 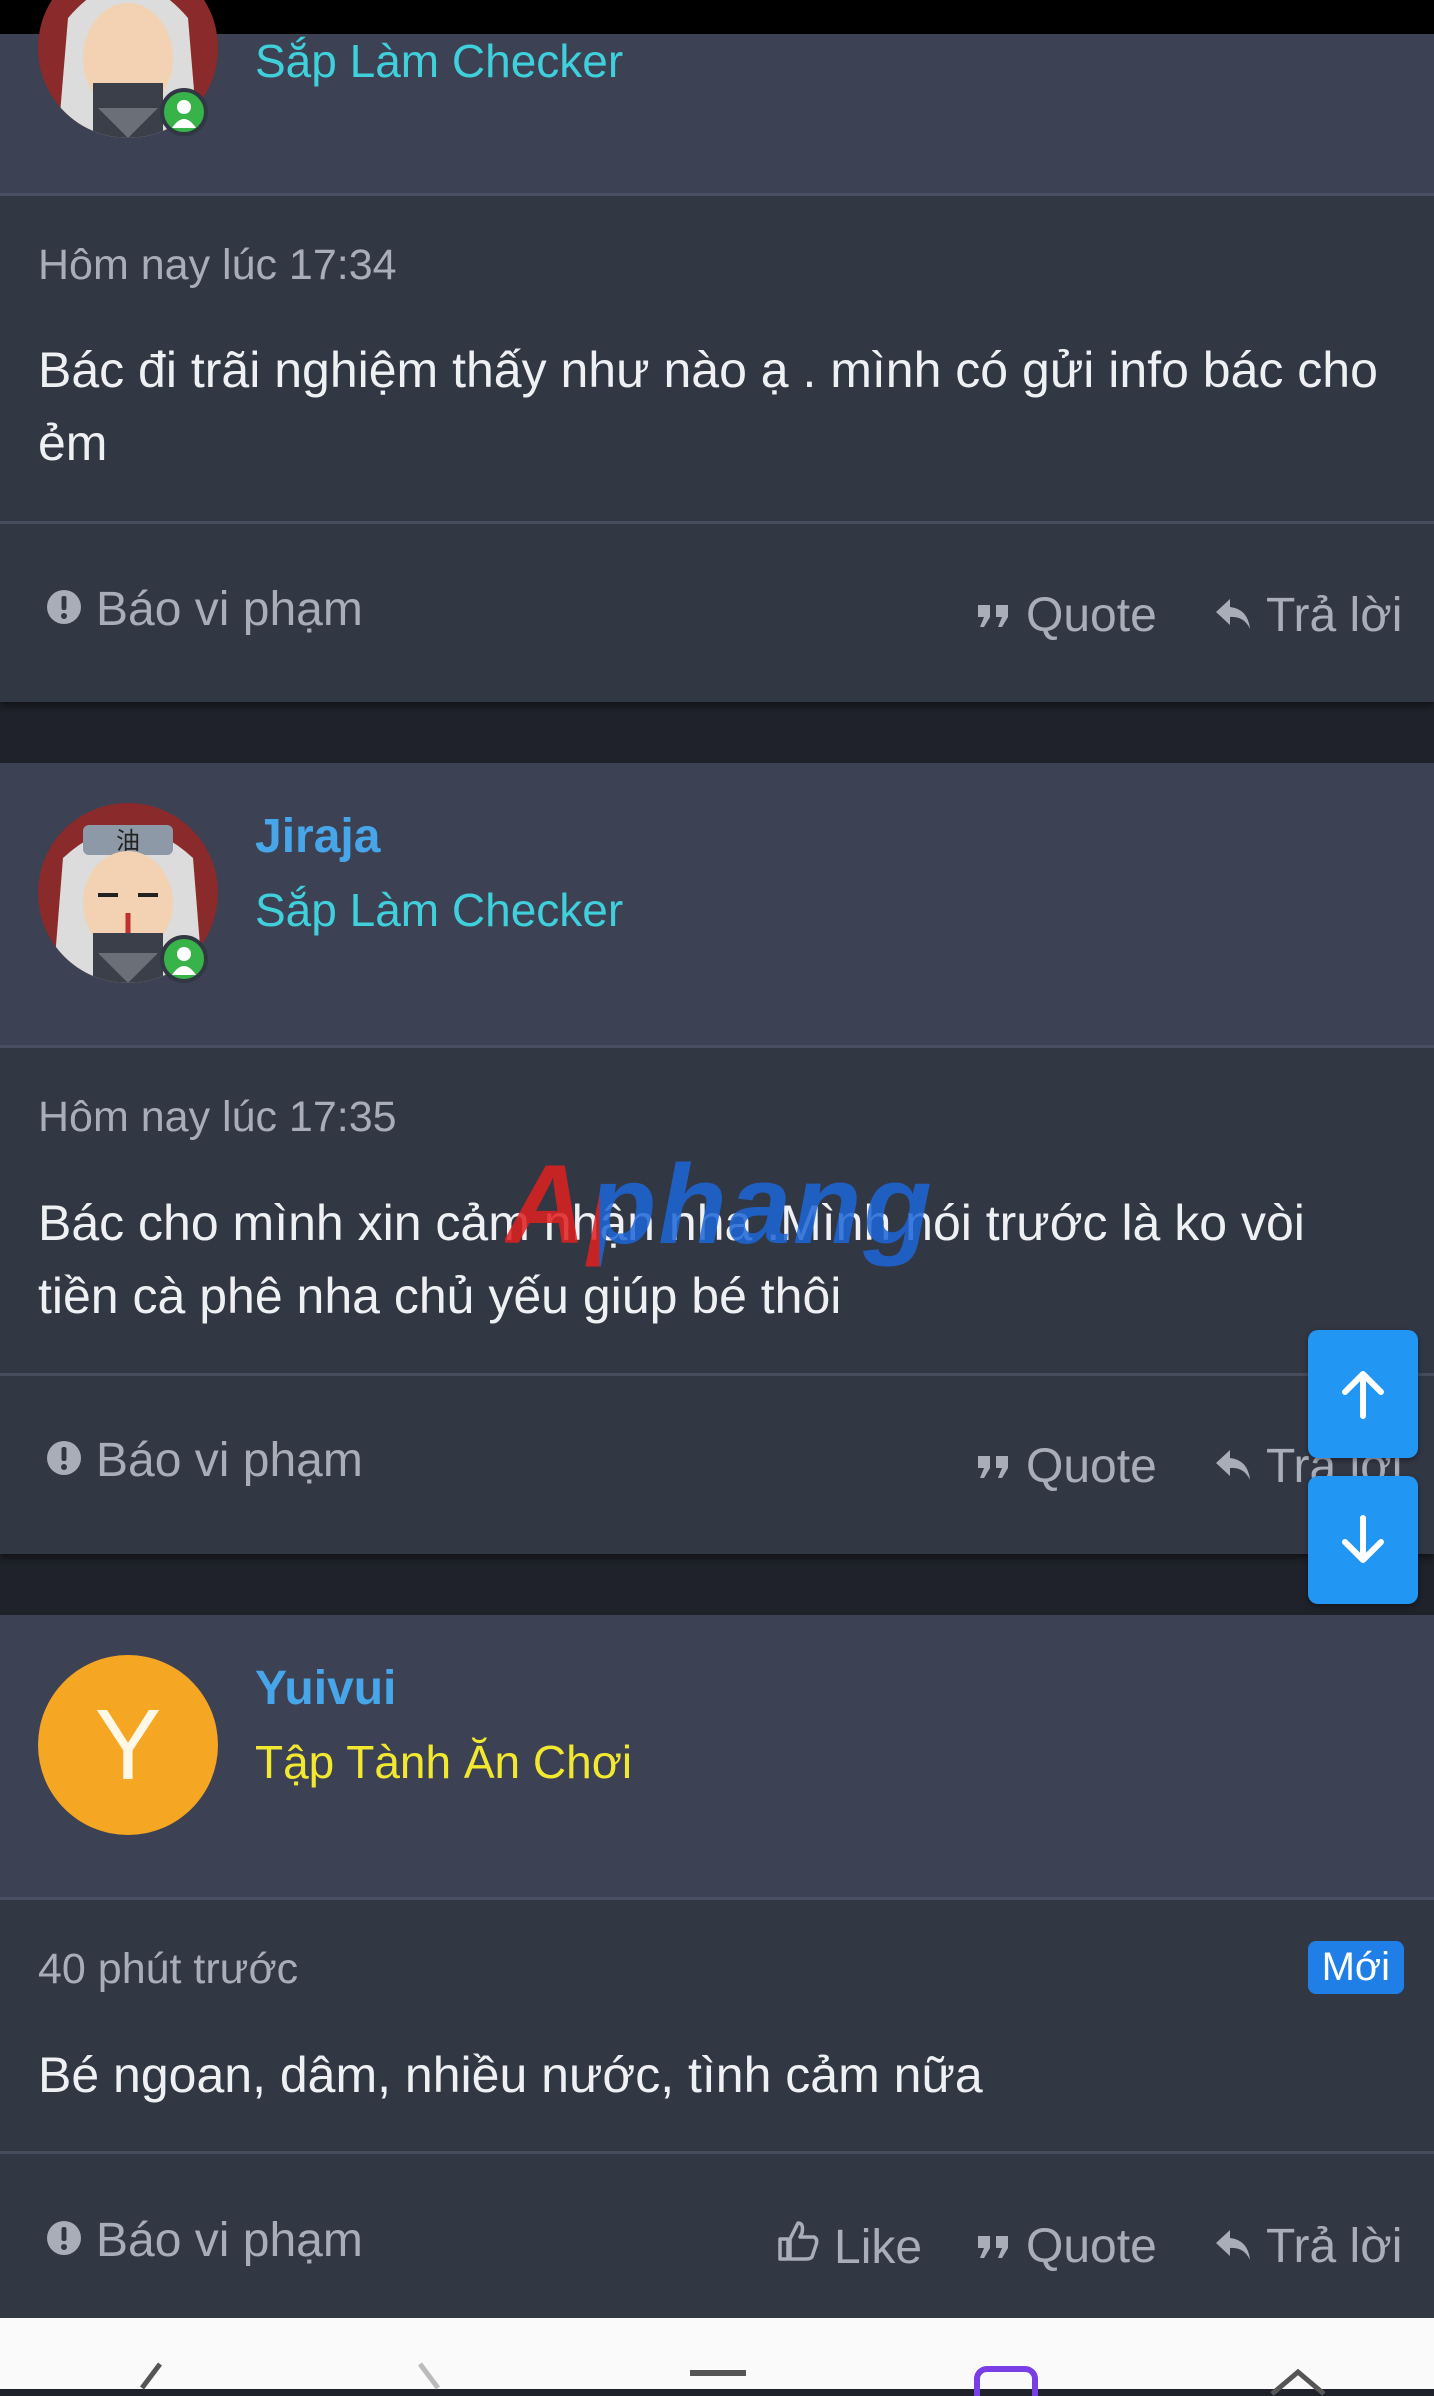 I want to click on scroll-top-button, so click(x=1363, y=1394).